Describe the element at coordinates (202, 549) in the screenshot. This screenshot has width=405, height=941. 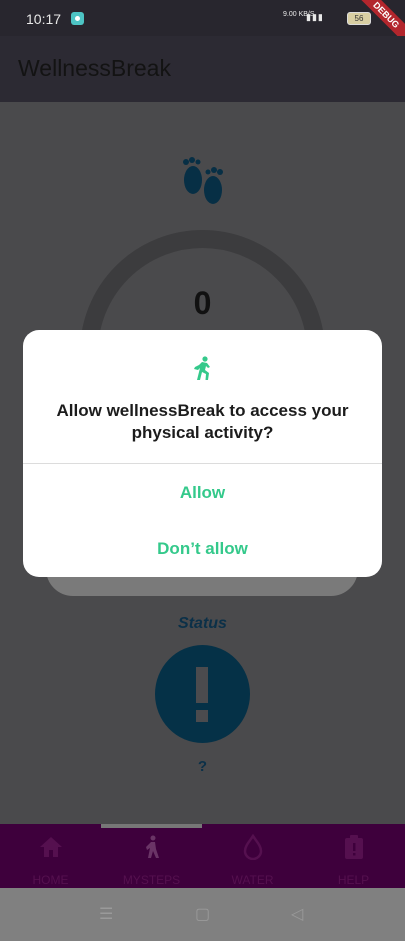
I see `dont-allow-button: Don’t allow` at that location.